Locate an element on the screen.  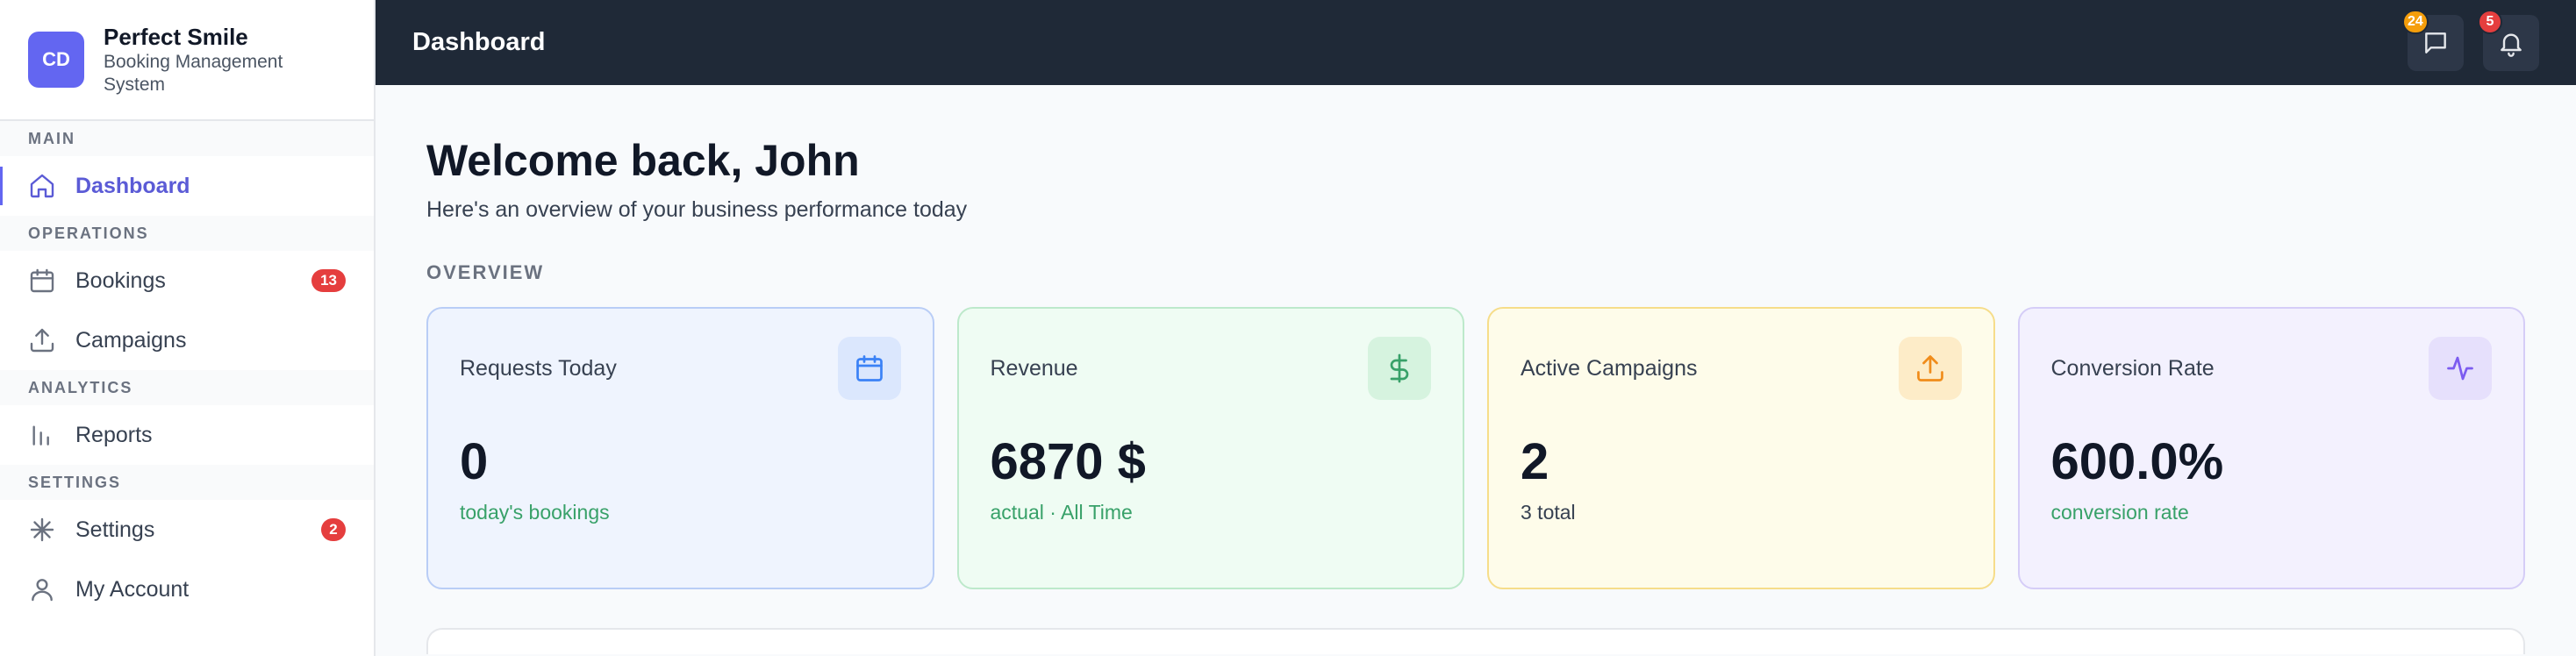
sidebar-item-reports: Reports is located at coordinates (187, 435).